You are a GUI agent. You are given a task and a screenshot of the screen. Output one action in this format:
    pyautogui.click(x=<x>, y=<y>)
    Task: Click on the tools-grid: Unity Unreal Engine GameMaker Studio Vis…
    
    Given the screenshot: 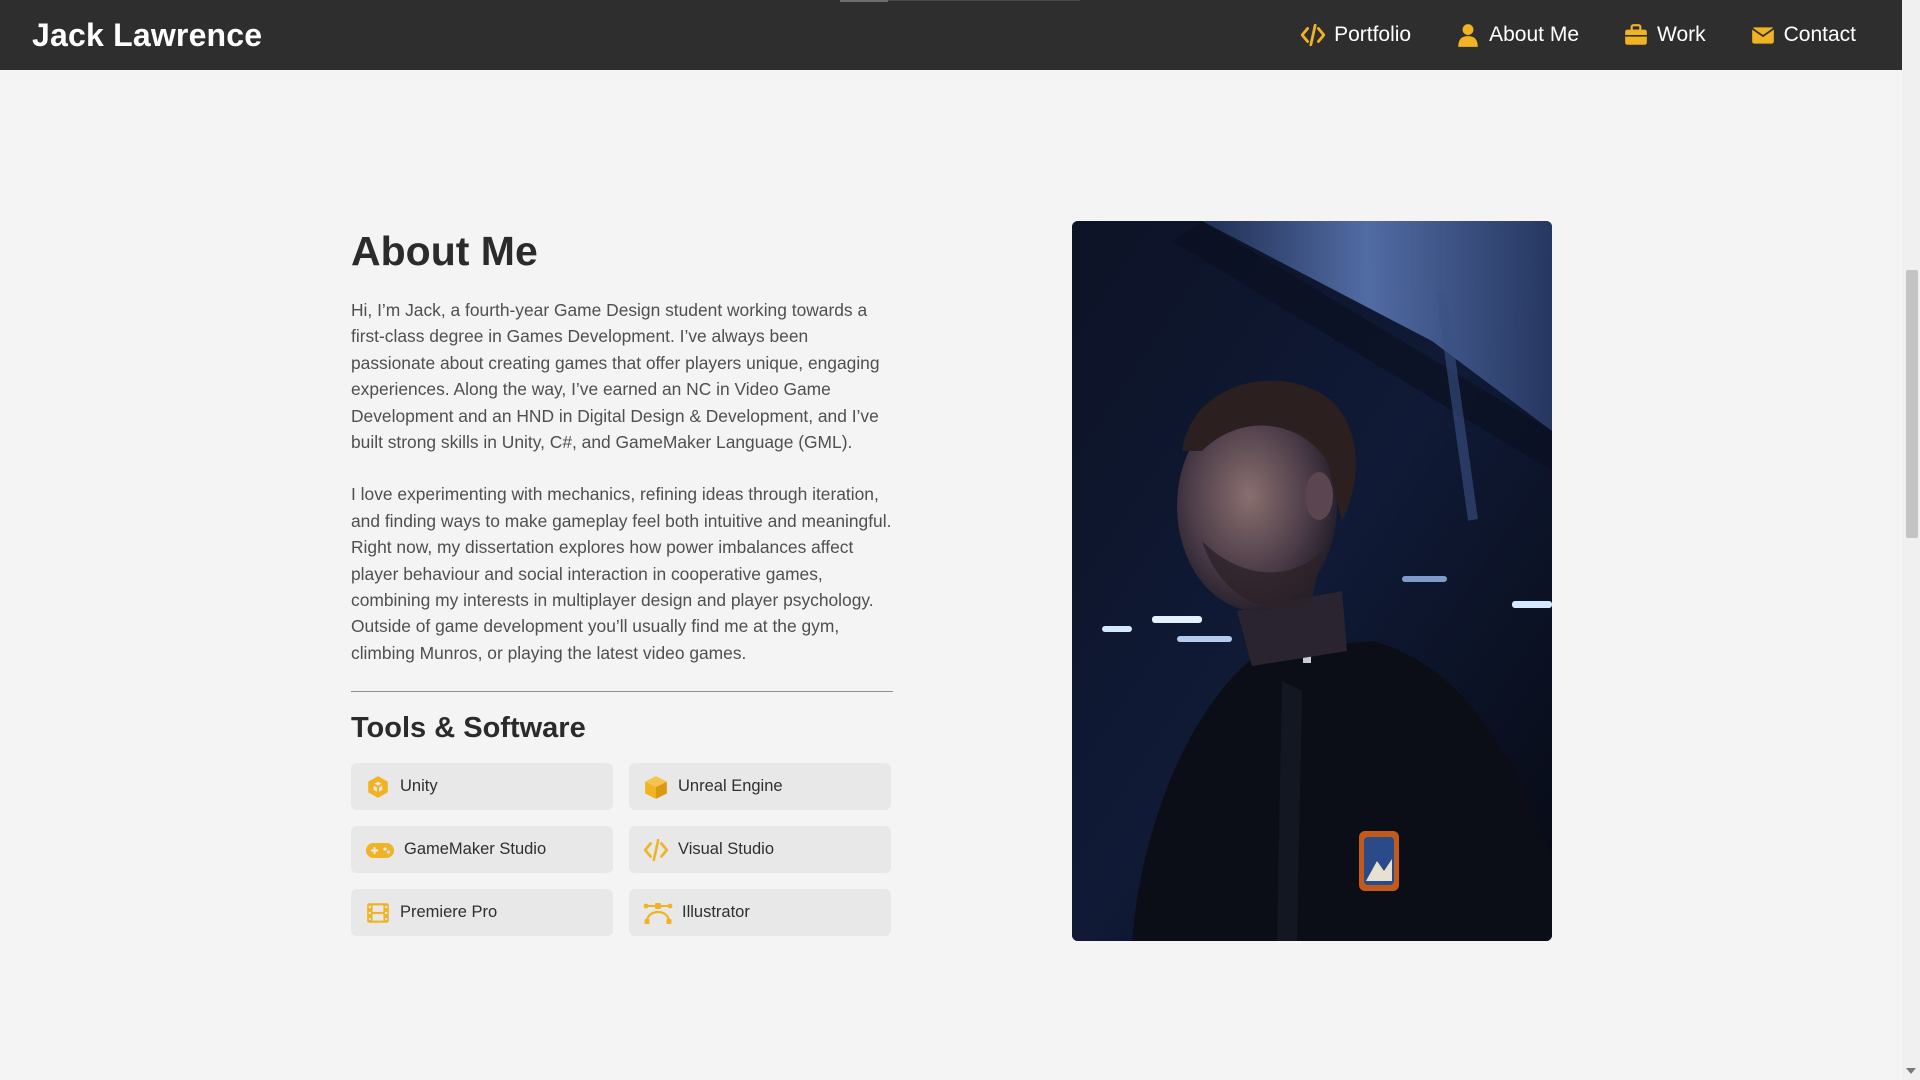 What is the action you would take?
    pyautogui.click(x=622, y=850)
    